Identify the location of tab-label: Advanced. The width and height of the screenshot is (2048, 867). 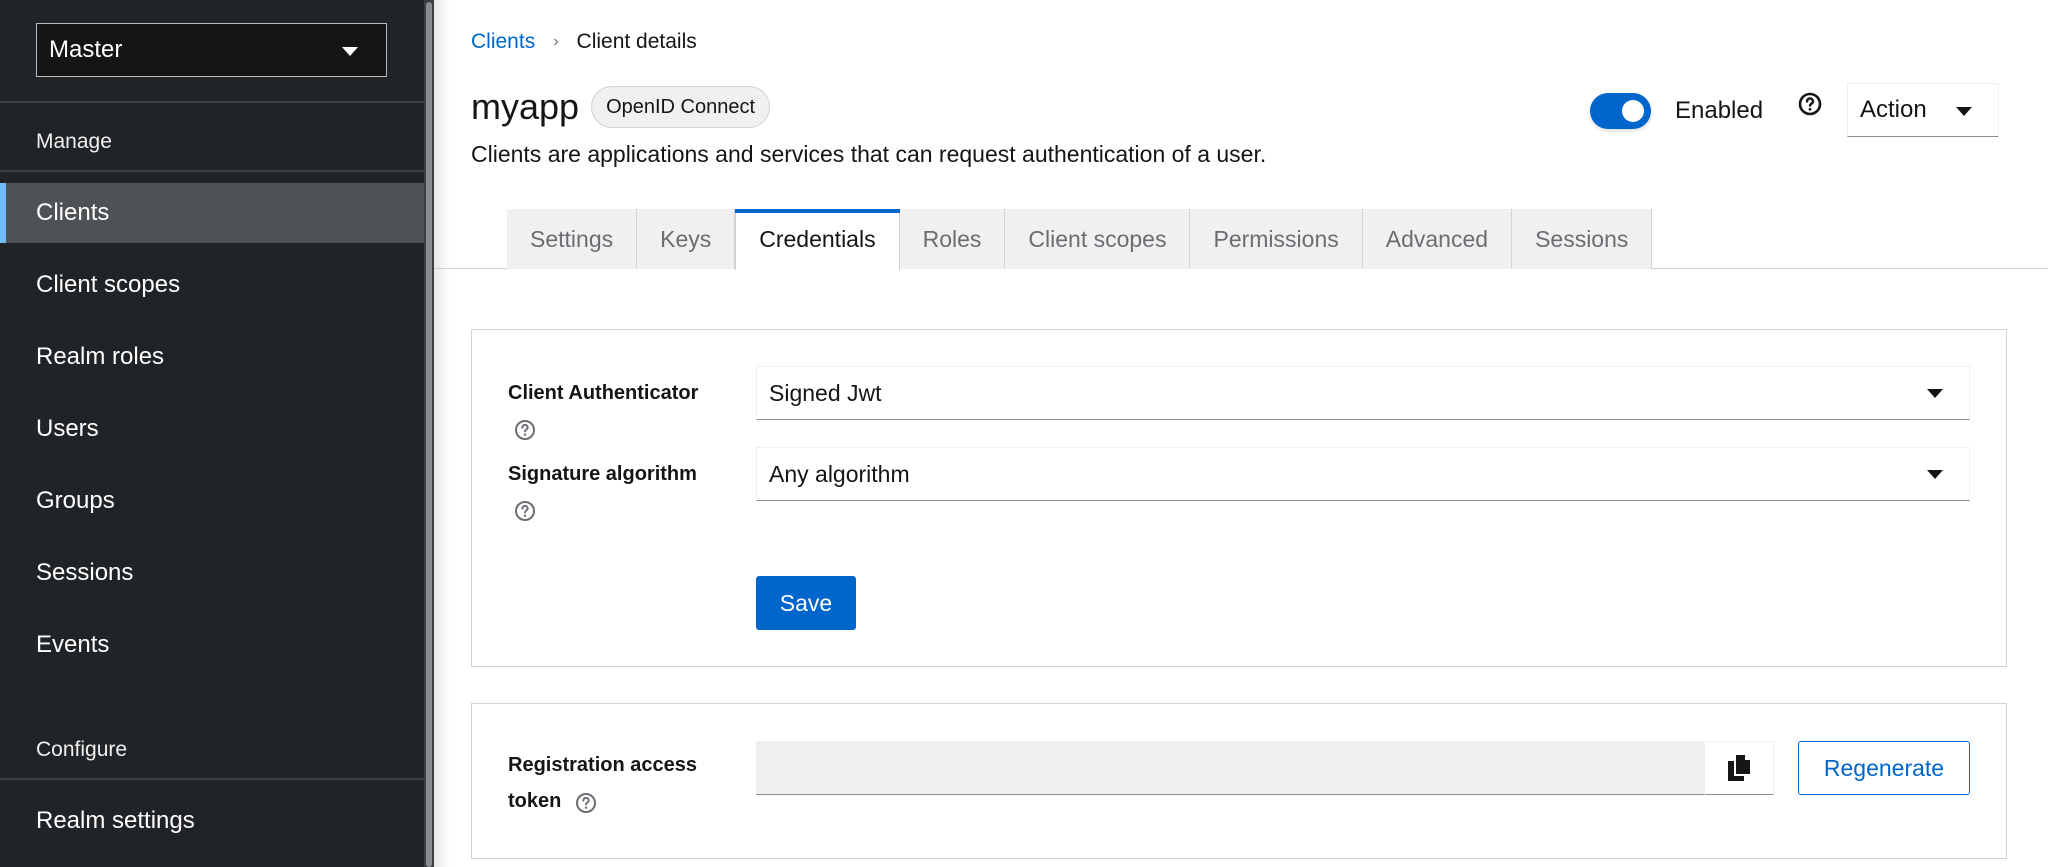
(1437, 238).